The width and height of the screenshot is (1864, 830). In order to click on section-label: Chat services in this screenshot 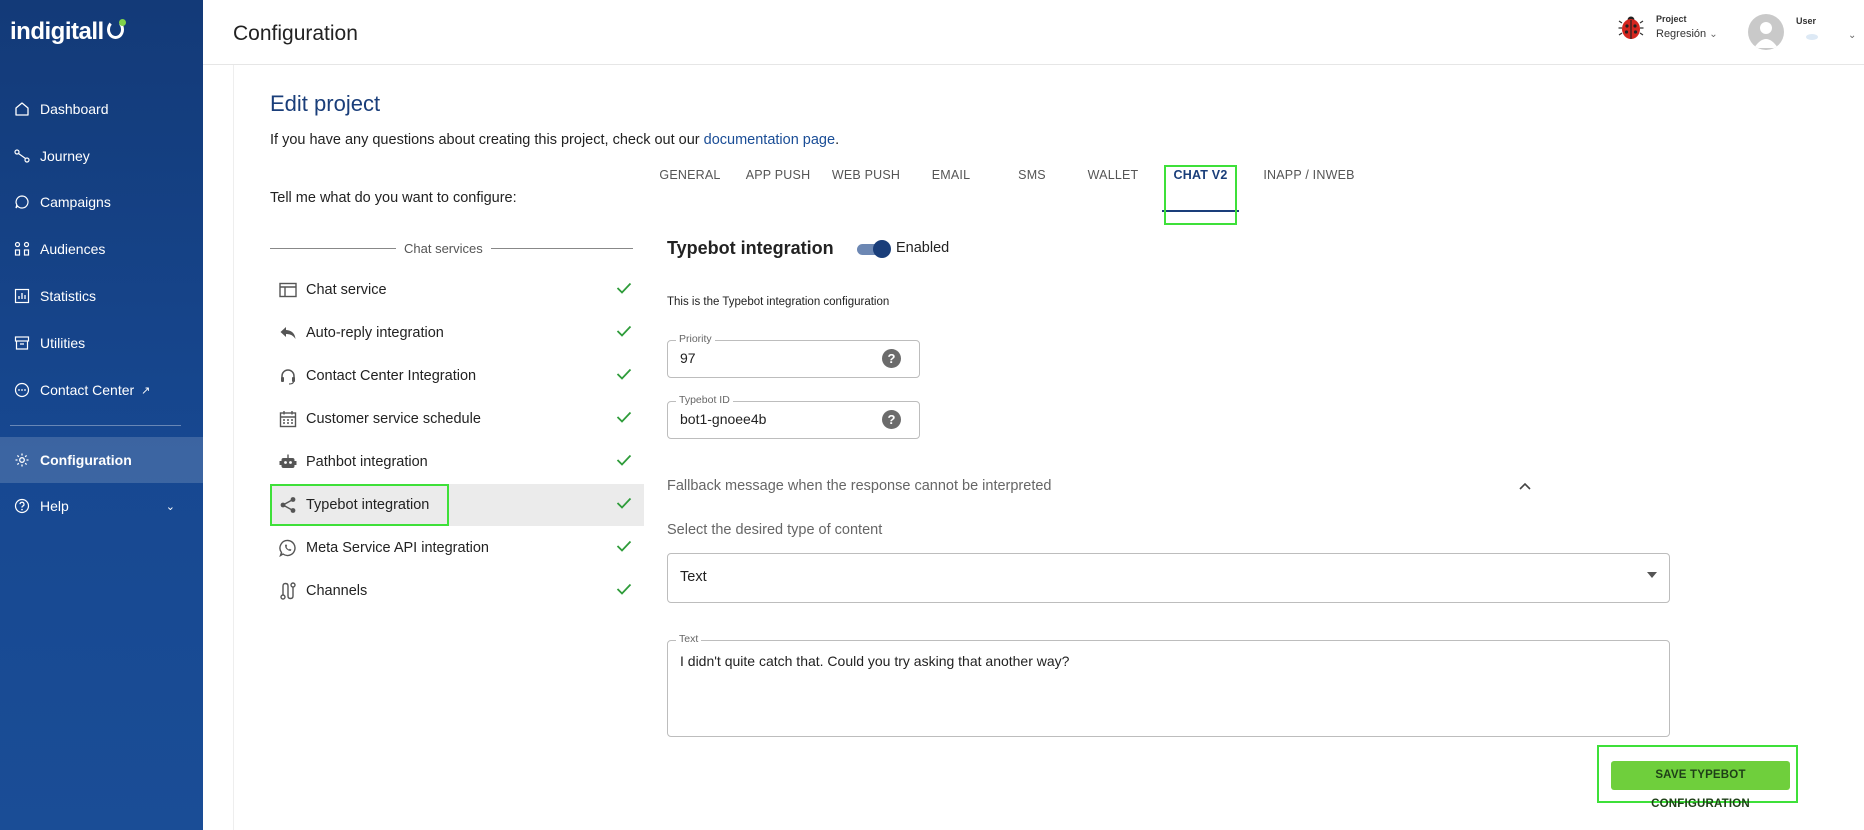, I will do `click(443, 248)`.